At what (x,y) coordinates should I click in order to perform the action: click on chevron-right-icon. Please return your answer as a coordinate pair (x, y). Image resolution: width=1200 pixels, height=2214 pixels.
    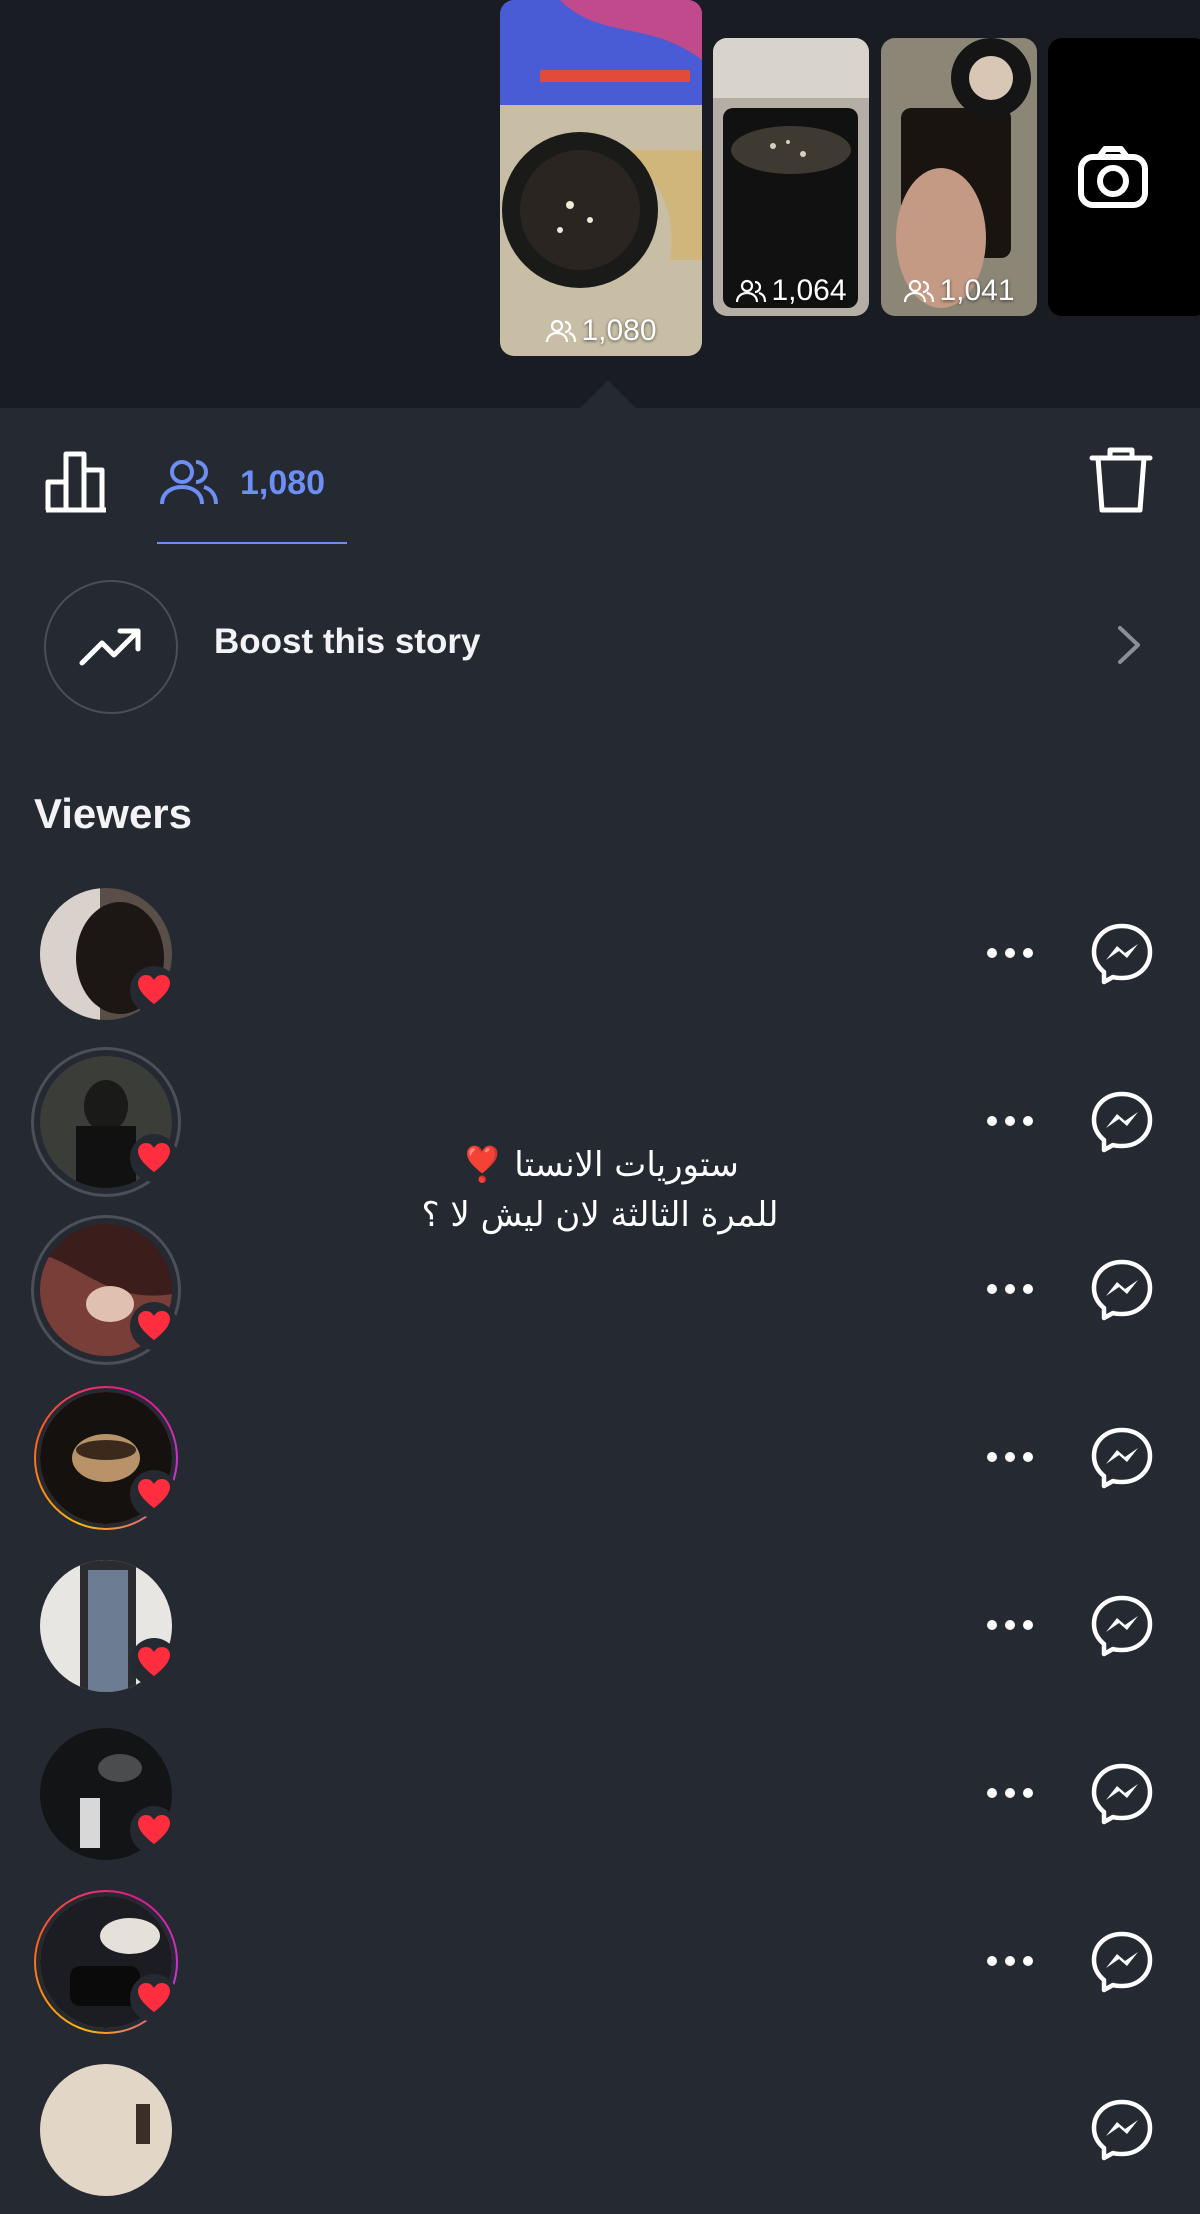
    Looking at the image, I should click on (1129, 645).